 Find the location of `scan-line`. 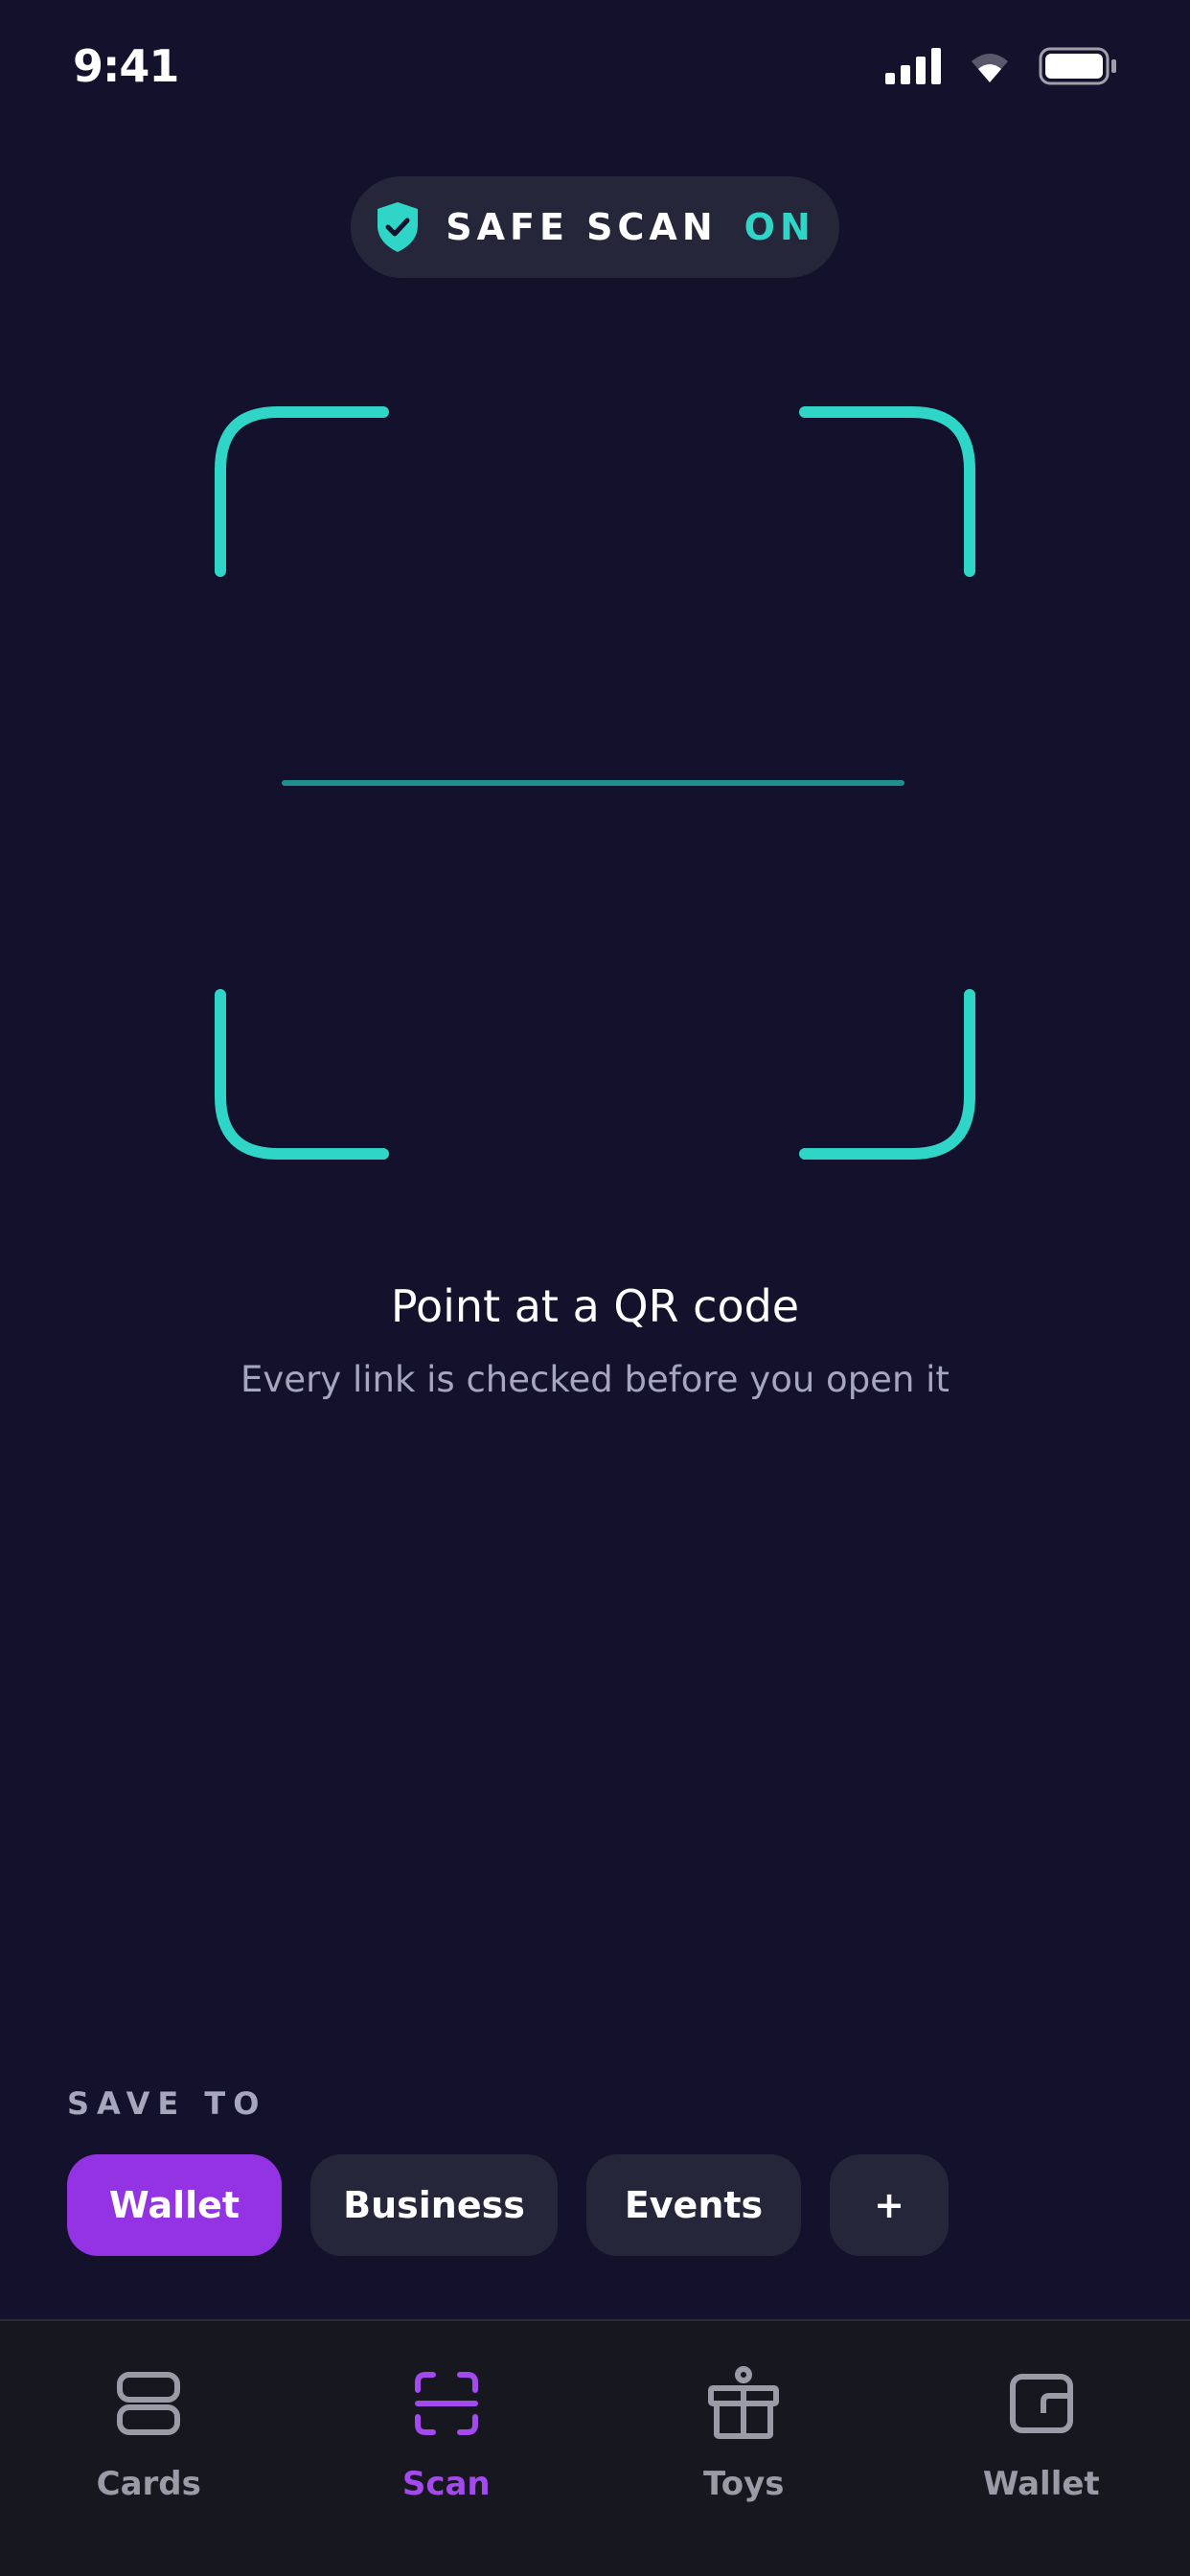

scan-line is located at coordinates (593, 783).